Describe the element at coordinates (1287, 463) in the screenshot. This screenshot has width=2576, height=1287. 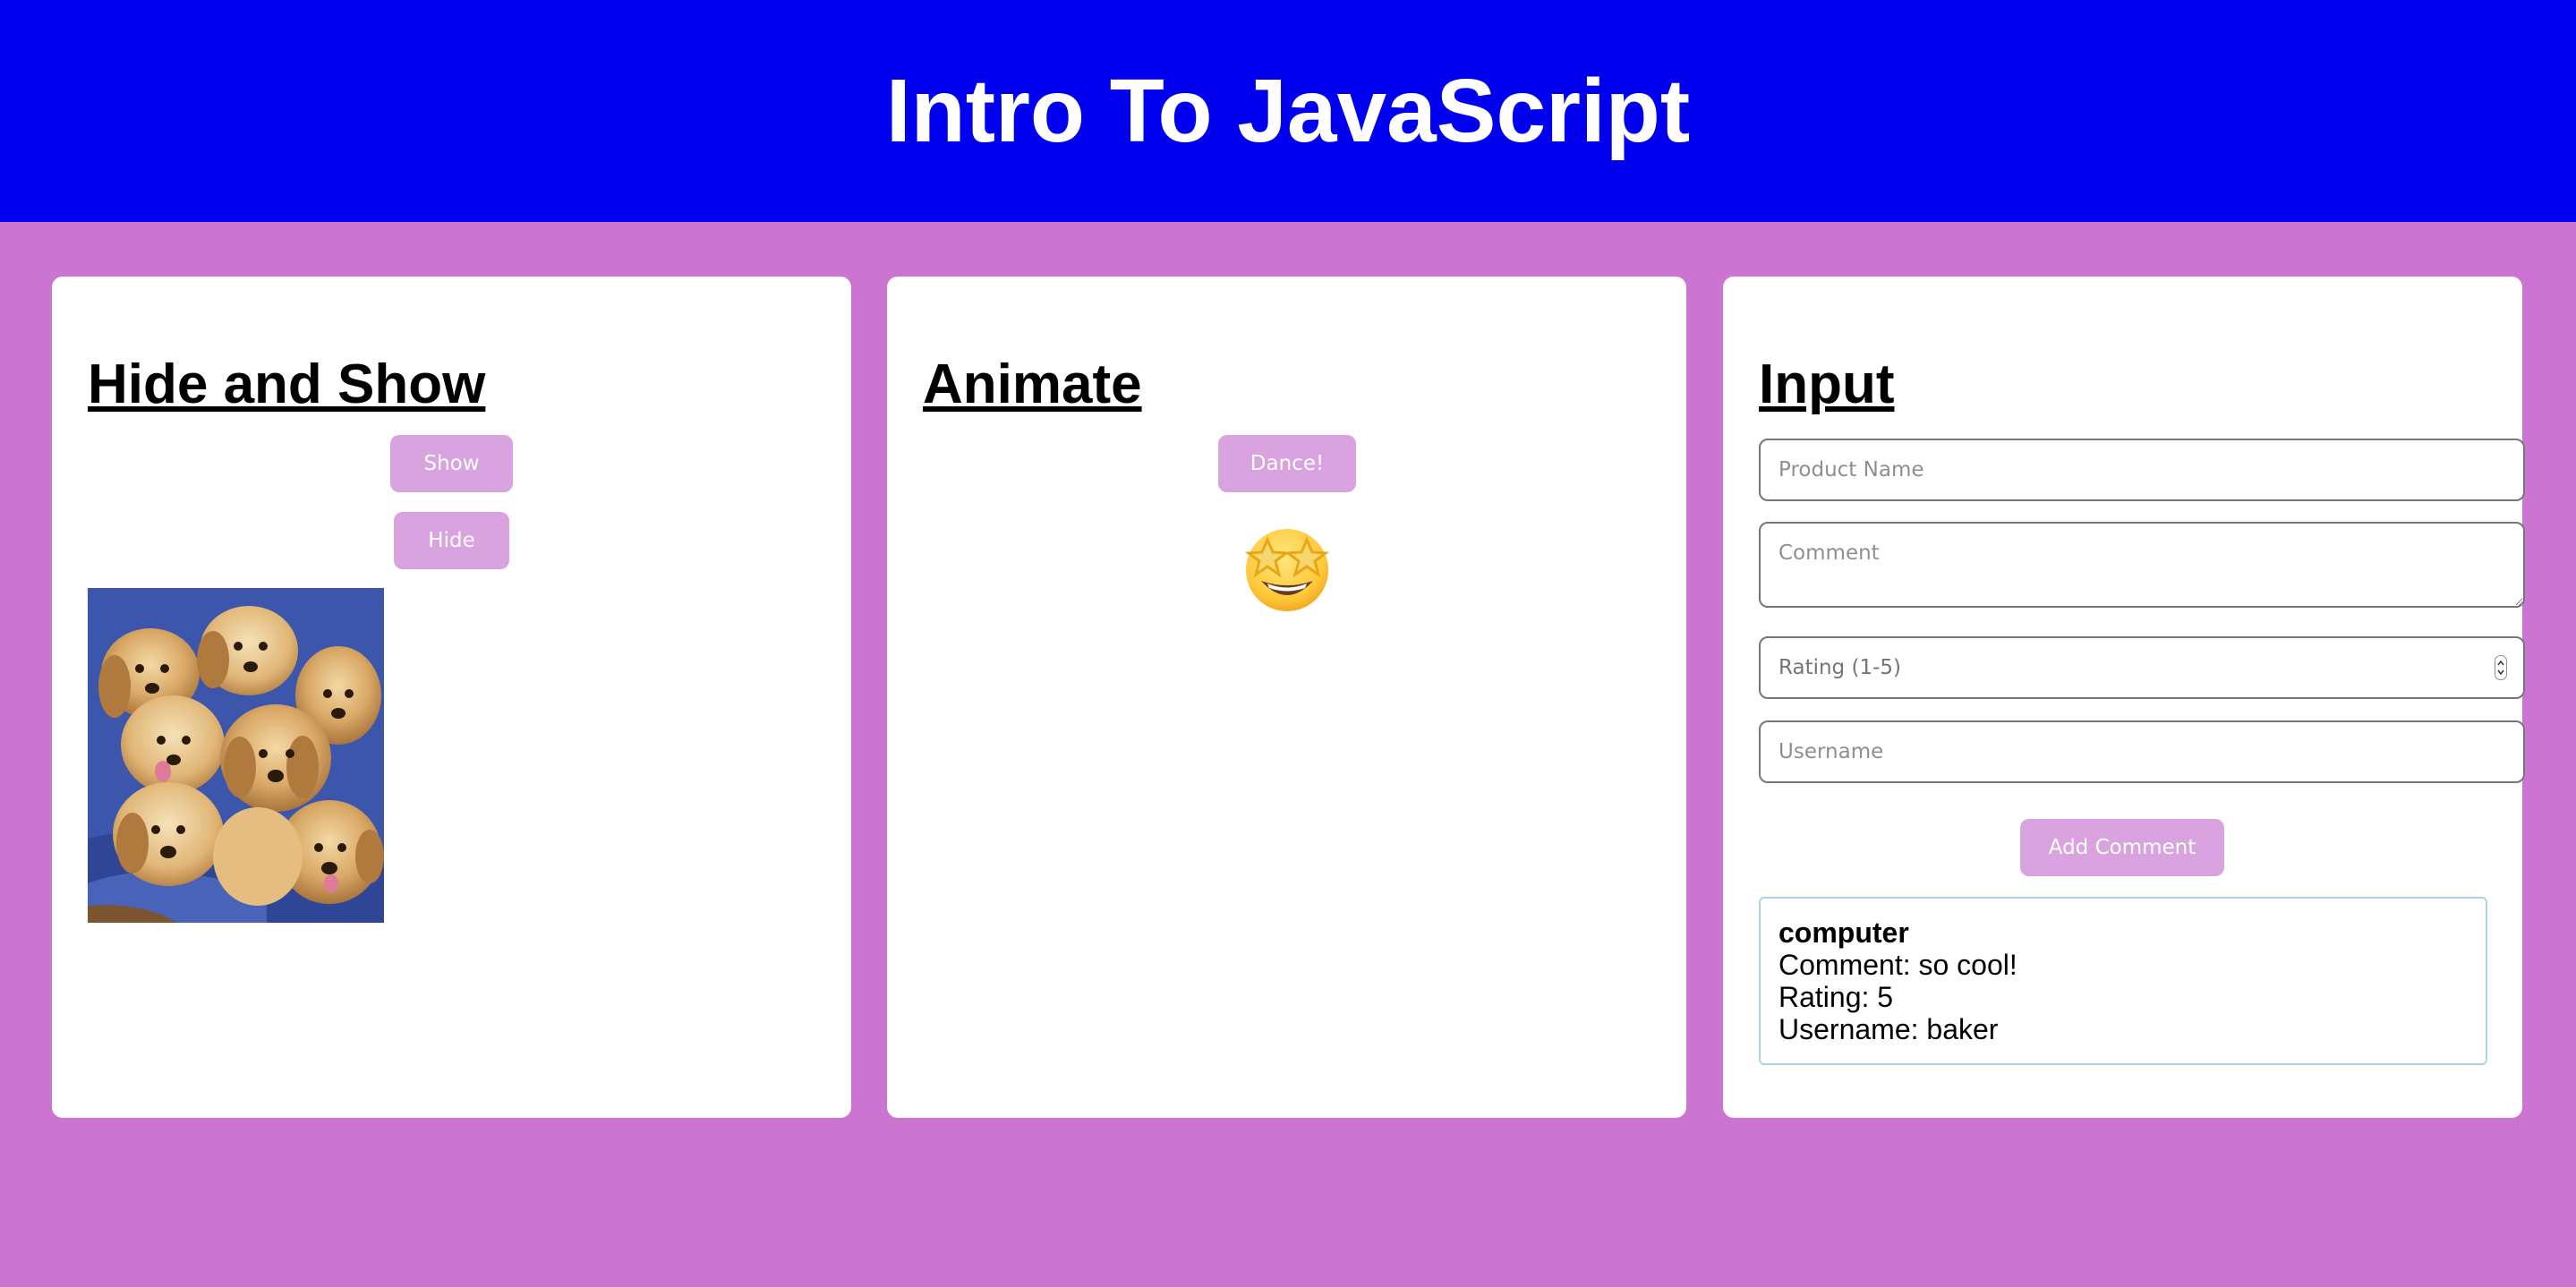
I see `dance-button: Dance!` at that location.